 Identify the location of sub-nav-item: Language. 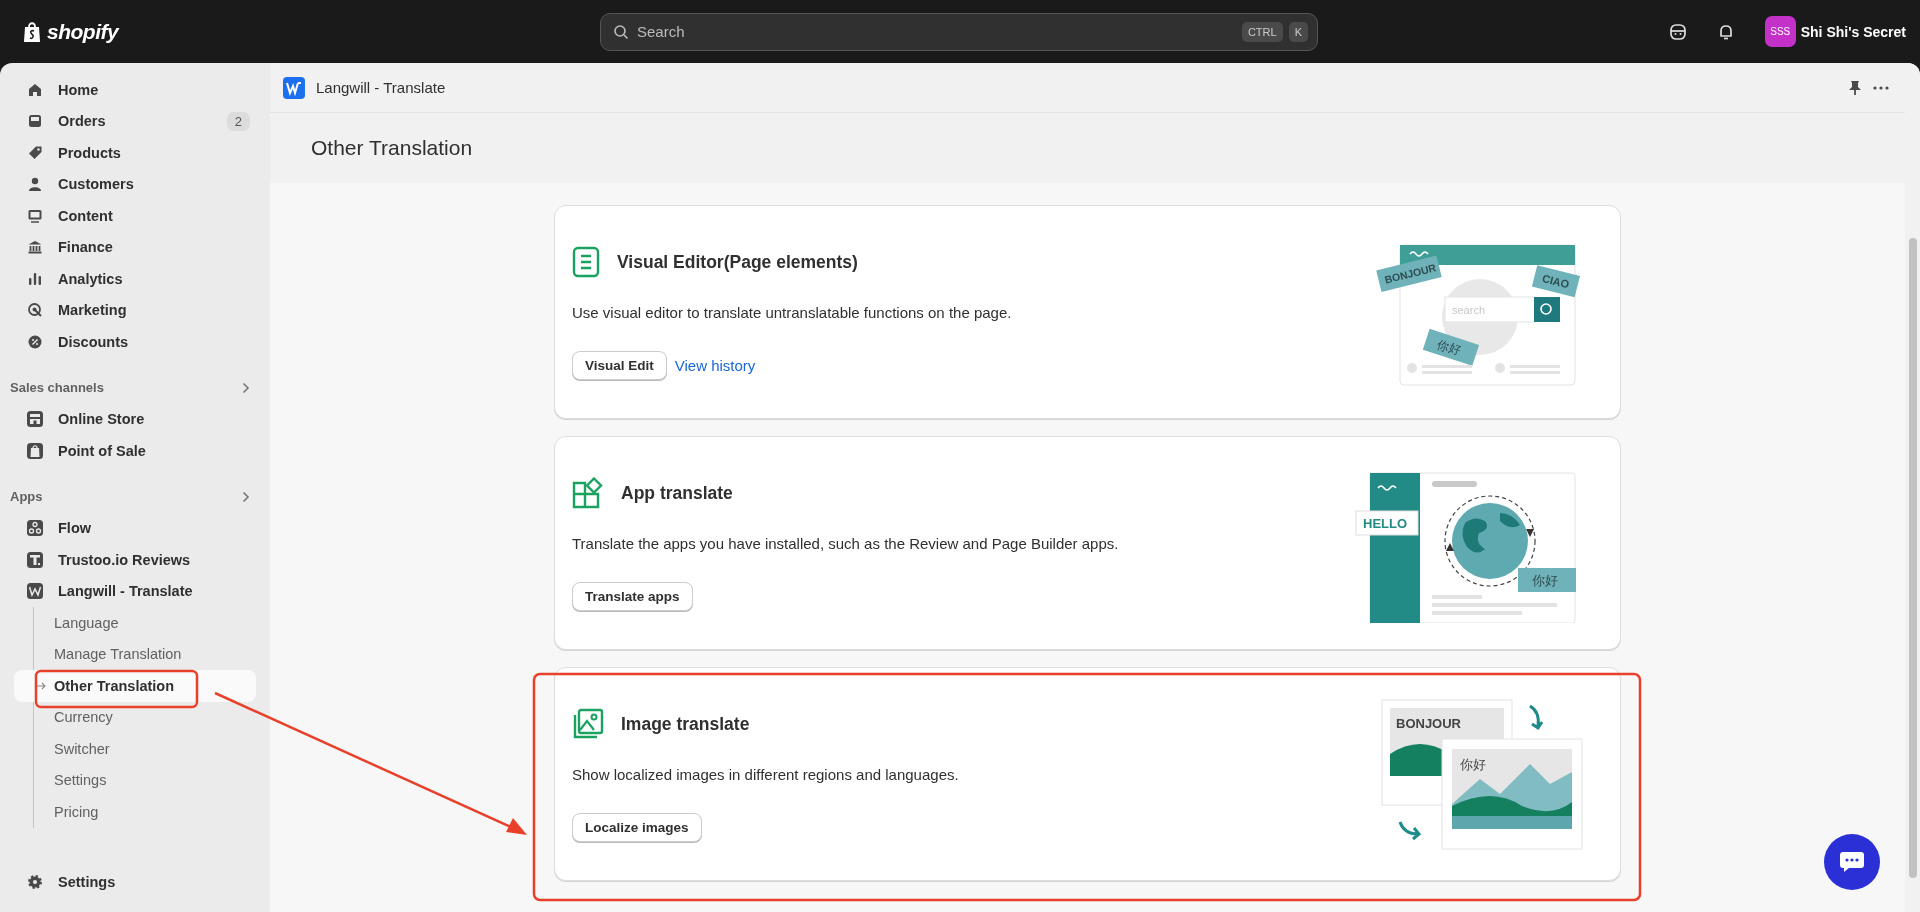
(152, 623).